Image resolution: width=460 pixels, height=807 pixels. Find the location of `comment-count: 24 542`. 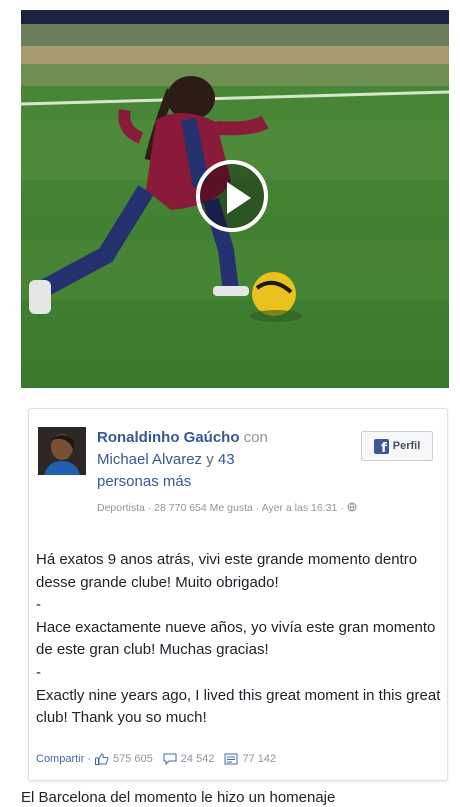

comment-count: 24 542 is located at coordinates (197, 759).